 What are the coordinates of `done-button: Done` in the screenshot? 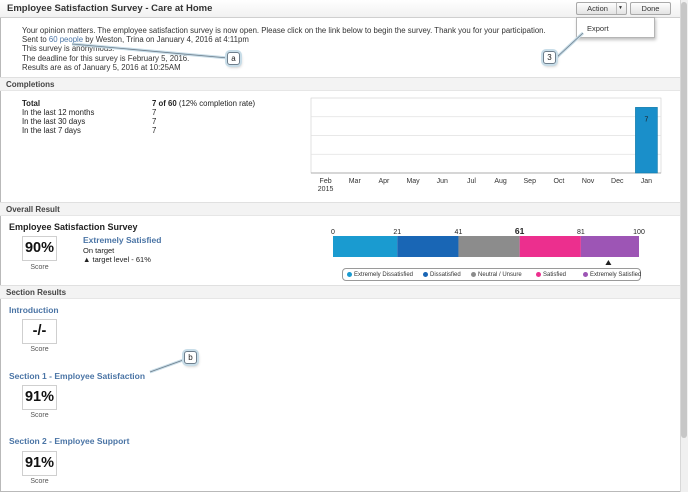 It's located at (650, 8).